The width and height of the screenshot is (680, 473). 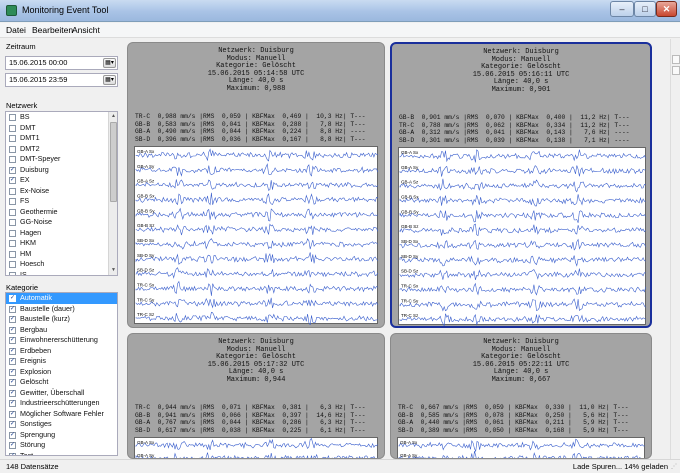 What do you see at coordinates (61, 159) in the screenshot?
I see `netzwerk-item: DMT-Speyer` at bounding box center [61, 159].